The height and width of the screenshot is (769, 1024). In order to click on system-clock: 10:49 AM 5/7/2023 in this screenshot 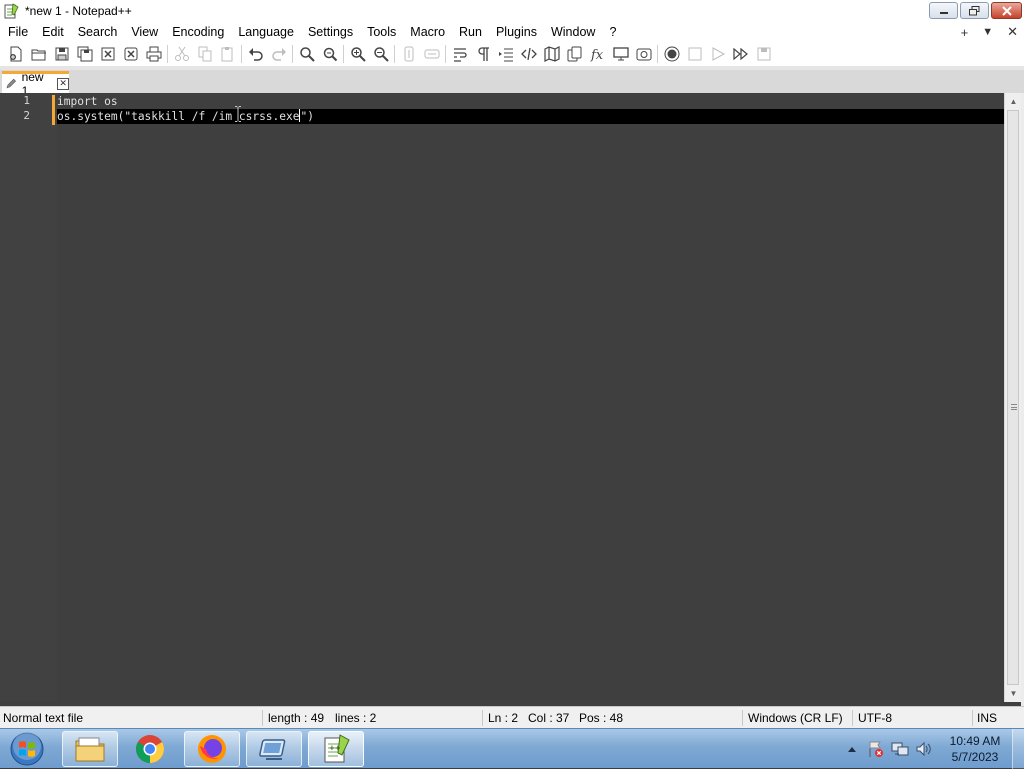, I will do `click(975, 749)`.